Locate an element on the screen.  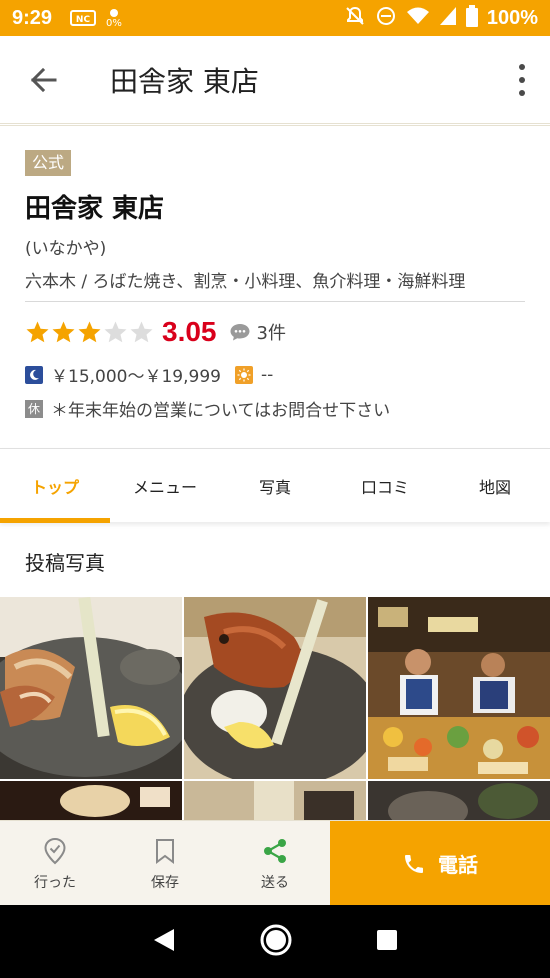
moon-icon is located at coordinates (34, 374).